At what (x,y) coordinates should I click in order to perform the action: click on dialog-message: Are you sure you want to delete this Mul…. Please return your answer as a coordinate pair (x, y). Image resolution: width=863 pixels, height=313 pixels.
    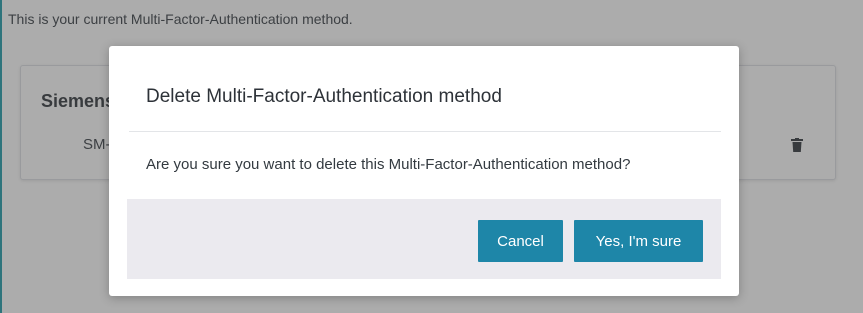
    Looking at the image, I should click on (388, 164).